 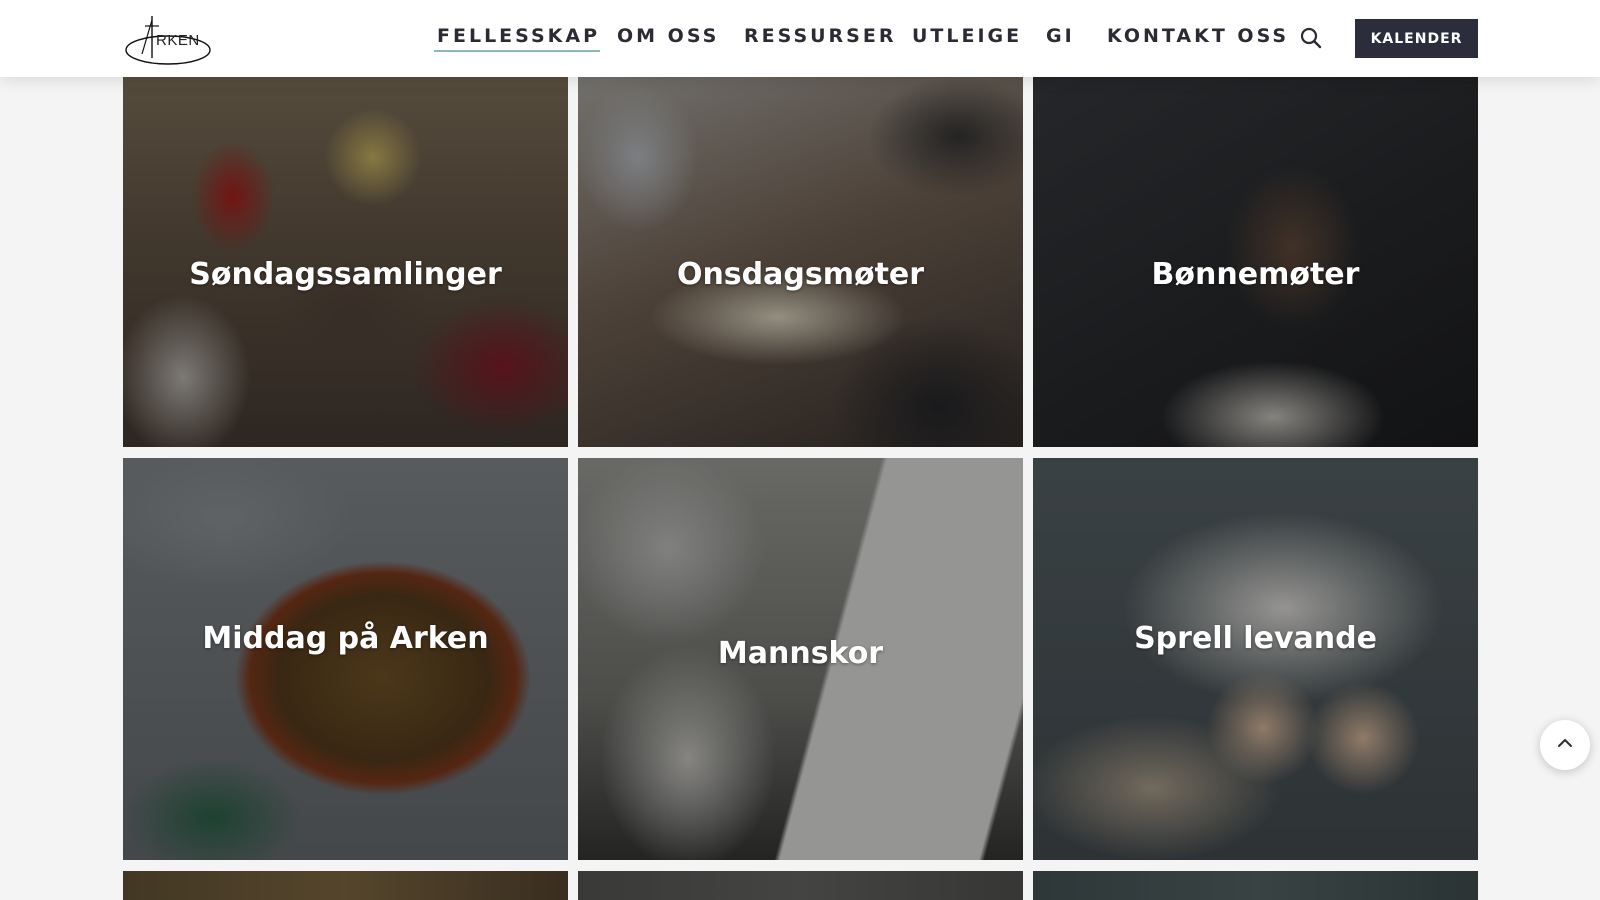 I want to click on arken-logo: RKEN, so click(x=168, y=38).